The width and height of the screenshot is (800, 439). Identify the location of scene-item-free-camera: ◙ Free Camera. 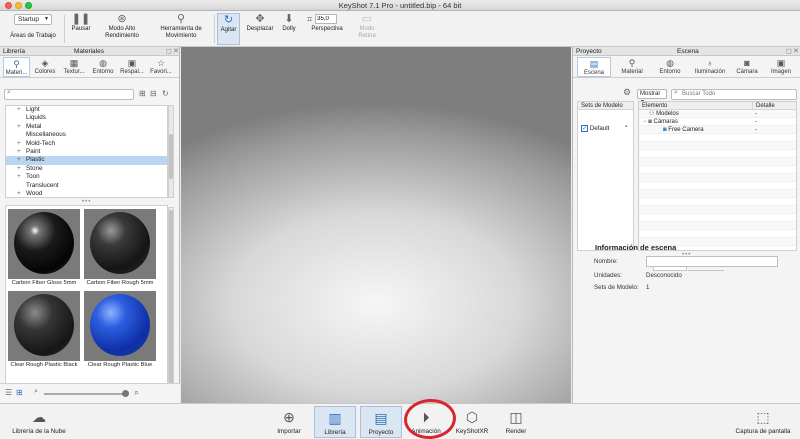
(683, 130).